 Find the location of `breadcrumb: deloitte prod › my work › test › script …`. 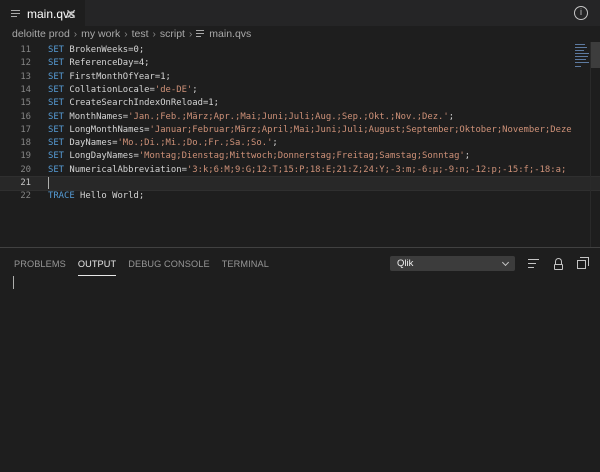

breadcrumb: deloitte prod › my work › test › script … is located at coordinates (300, 34).